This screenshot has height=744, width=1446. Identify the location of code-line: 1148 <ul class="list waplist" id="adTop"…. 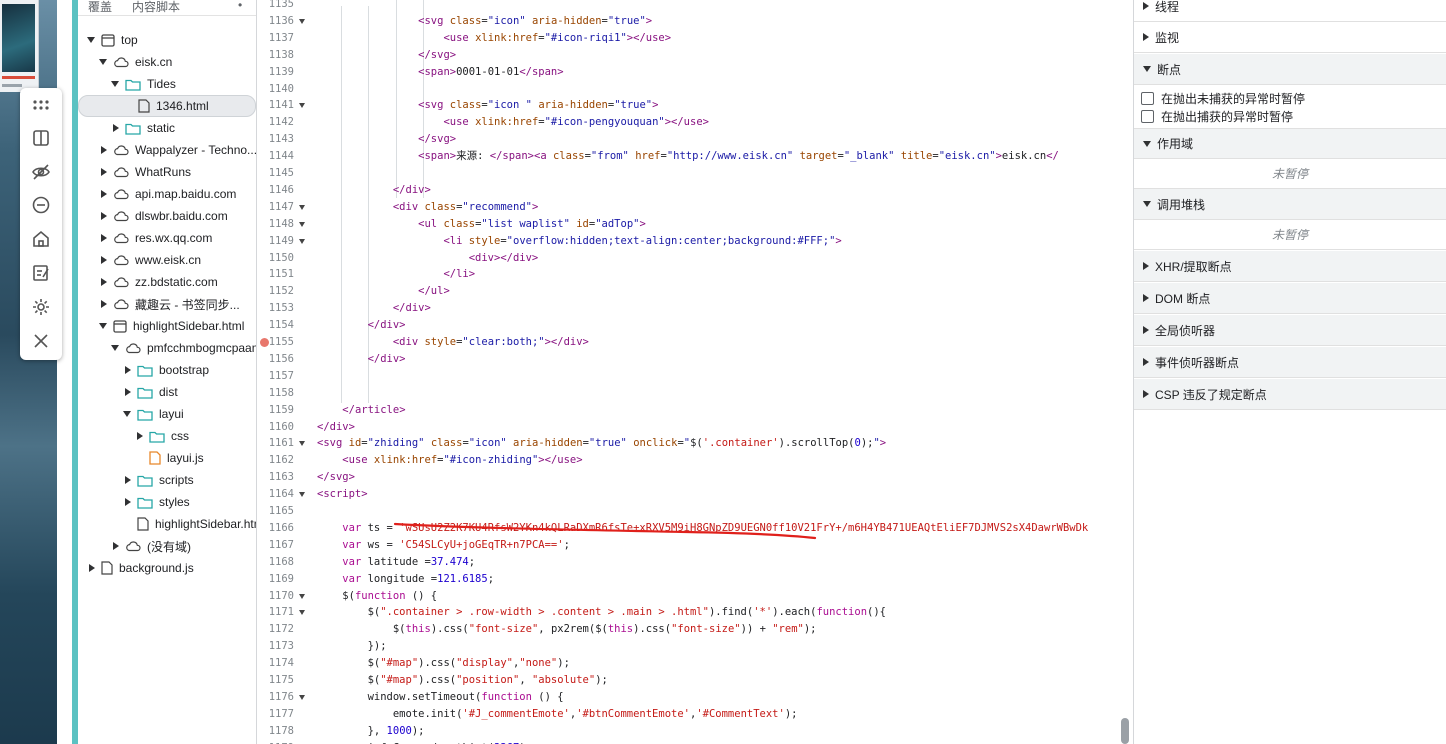
(695, 224).